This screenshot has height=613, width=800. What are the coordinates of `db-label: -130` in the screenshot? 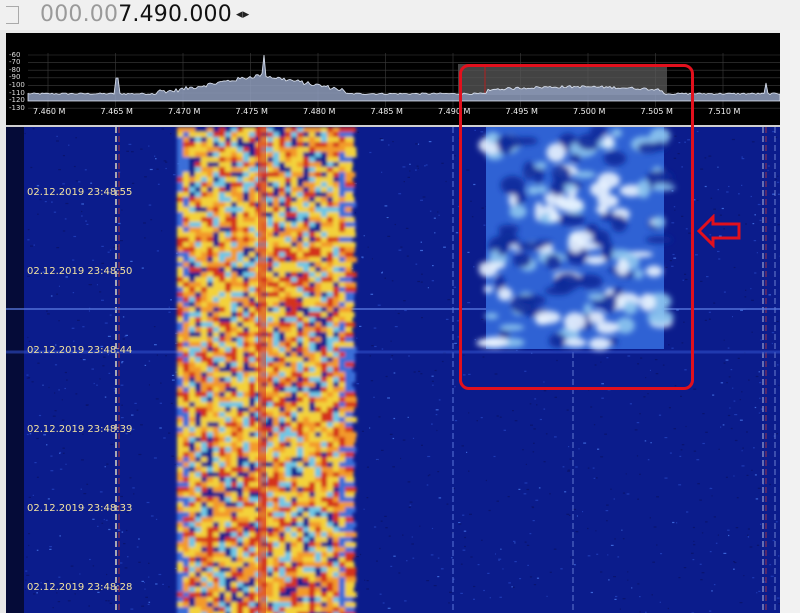 It's located at (17, 107).